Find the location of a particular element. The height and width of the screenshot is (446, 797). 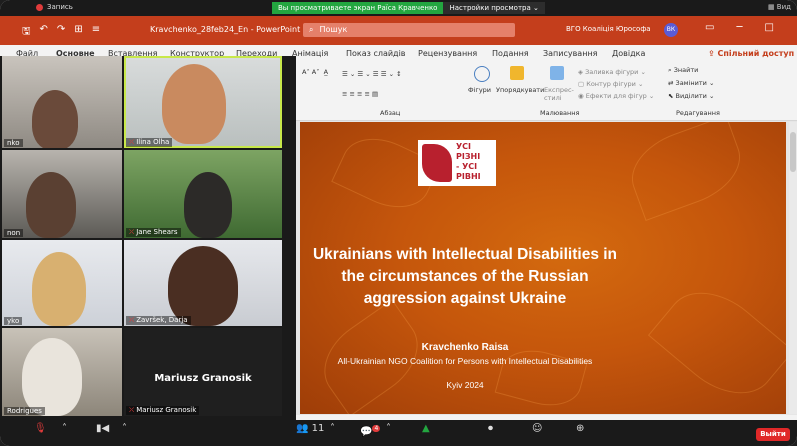

video-tile: ⛌ Ilina Olha is located at coordinates (203, 102).